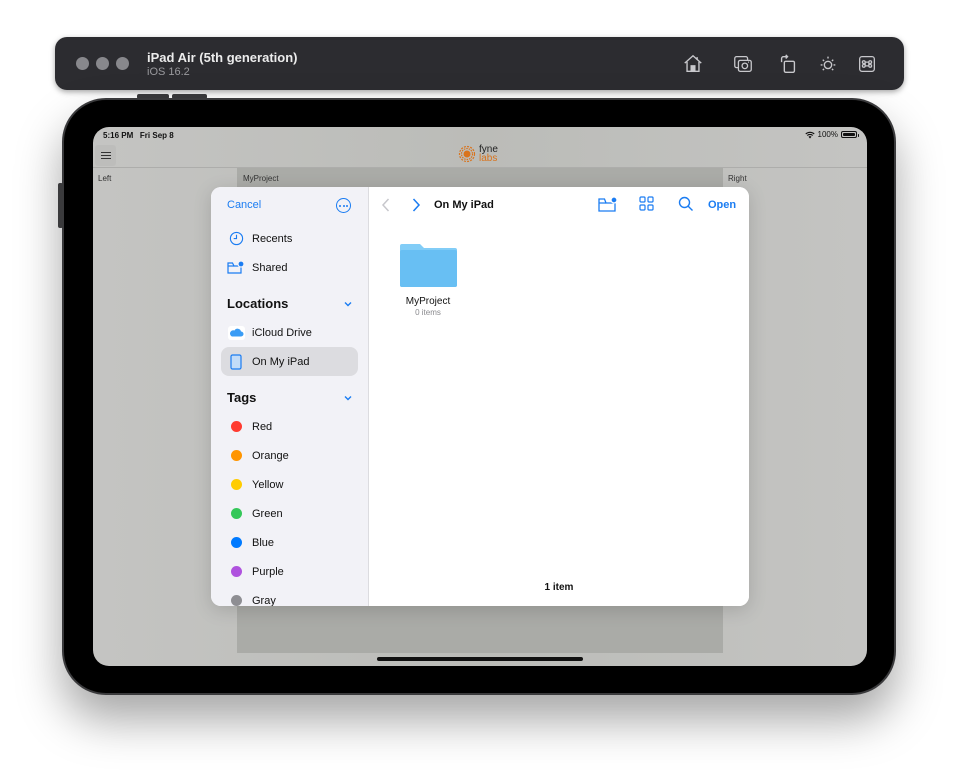 Image resolution: width=959 pixels, height=777 pixels. What do you see at coordinates (242, 397) in the screenshot?
I see `tags-section-title: Tags` at bounding box center [242, 397].